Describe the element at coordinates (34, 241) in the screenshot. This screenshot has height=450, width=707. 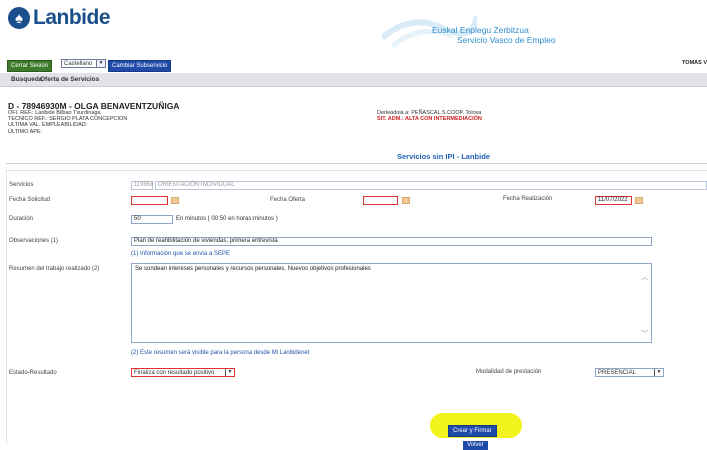
I see `observaciones-label: Observaciones (1)` at that location.